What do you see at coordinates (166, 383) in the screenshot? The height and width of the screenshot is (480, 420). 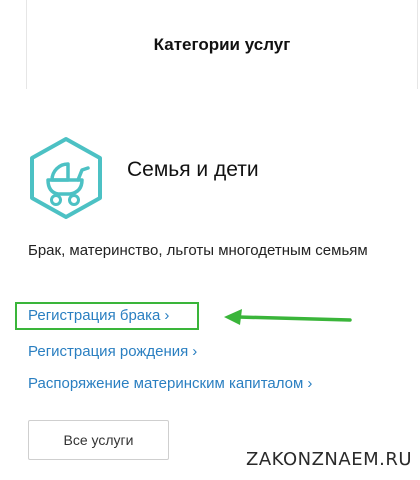 I see `link-label: Распоряжение материнским капиталом` at bounding box center [166, 383].